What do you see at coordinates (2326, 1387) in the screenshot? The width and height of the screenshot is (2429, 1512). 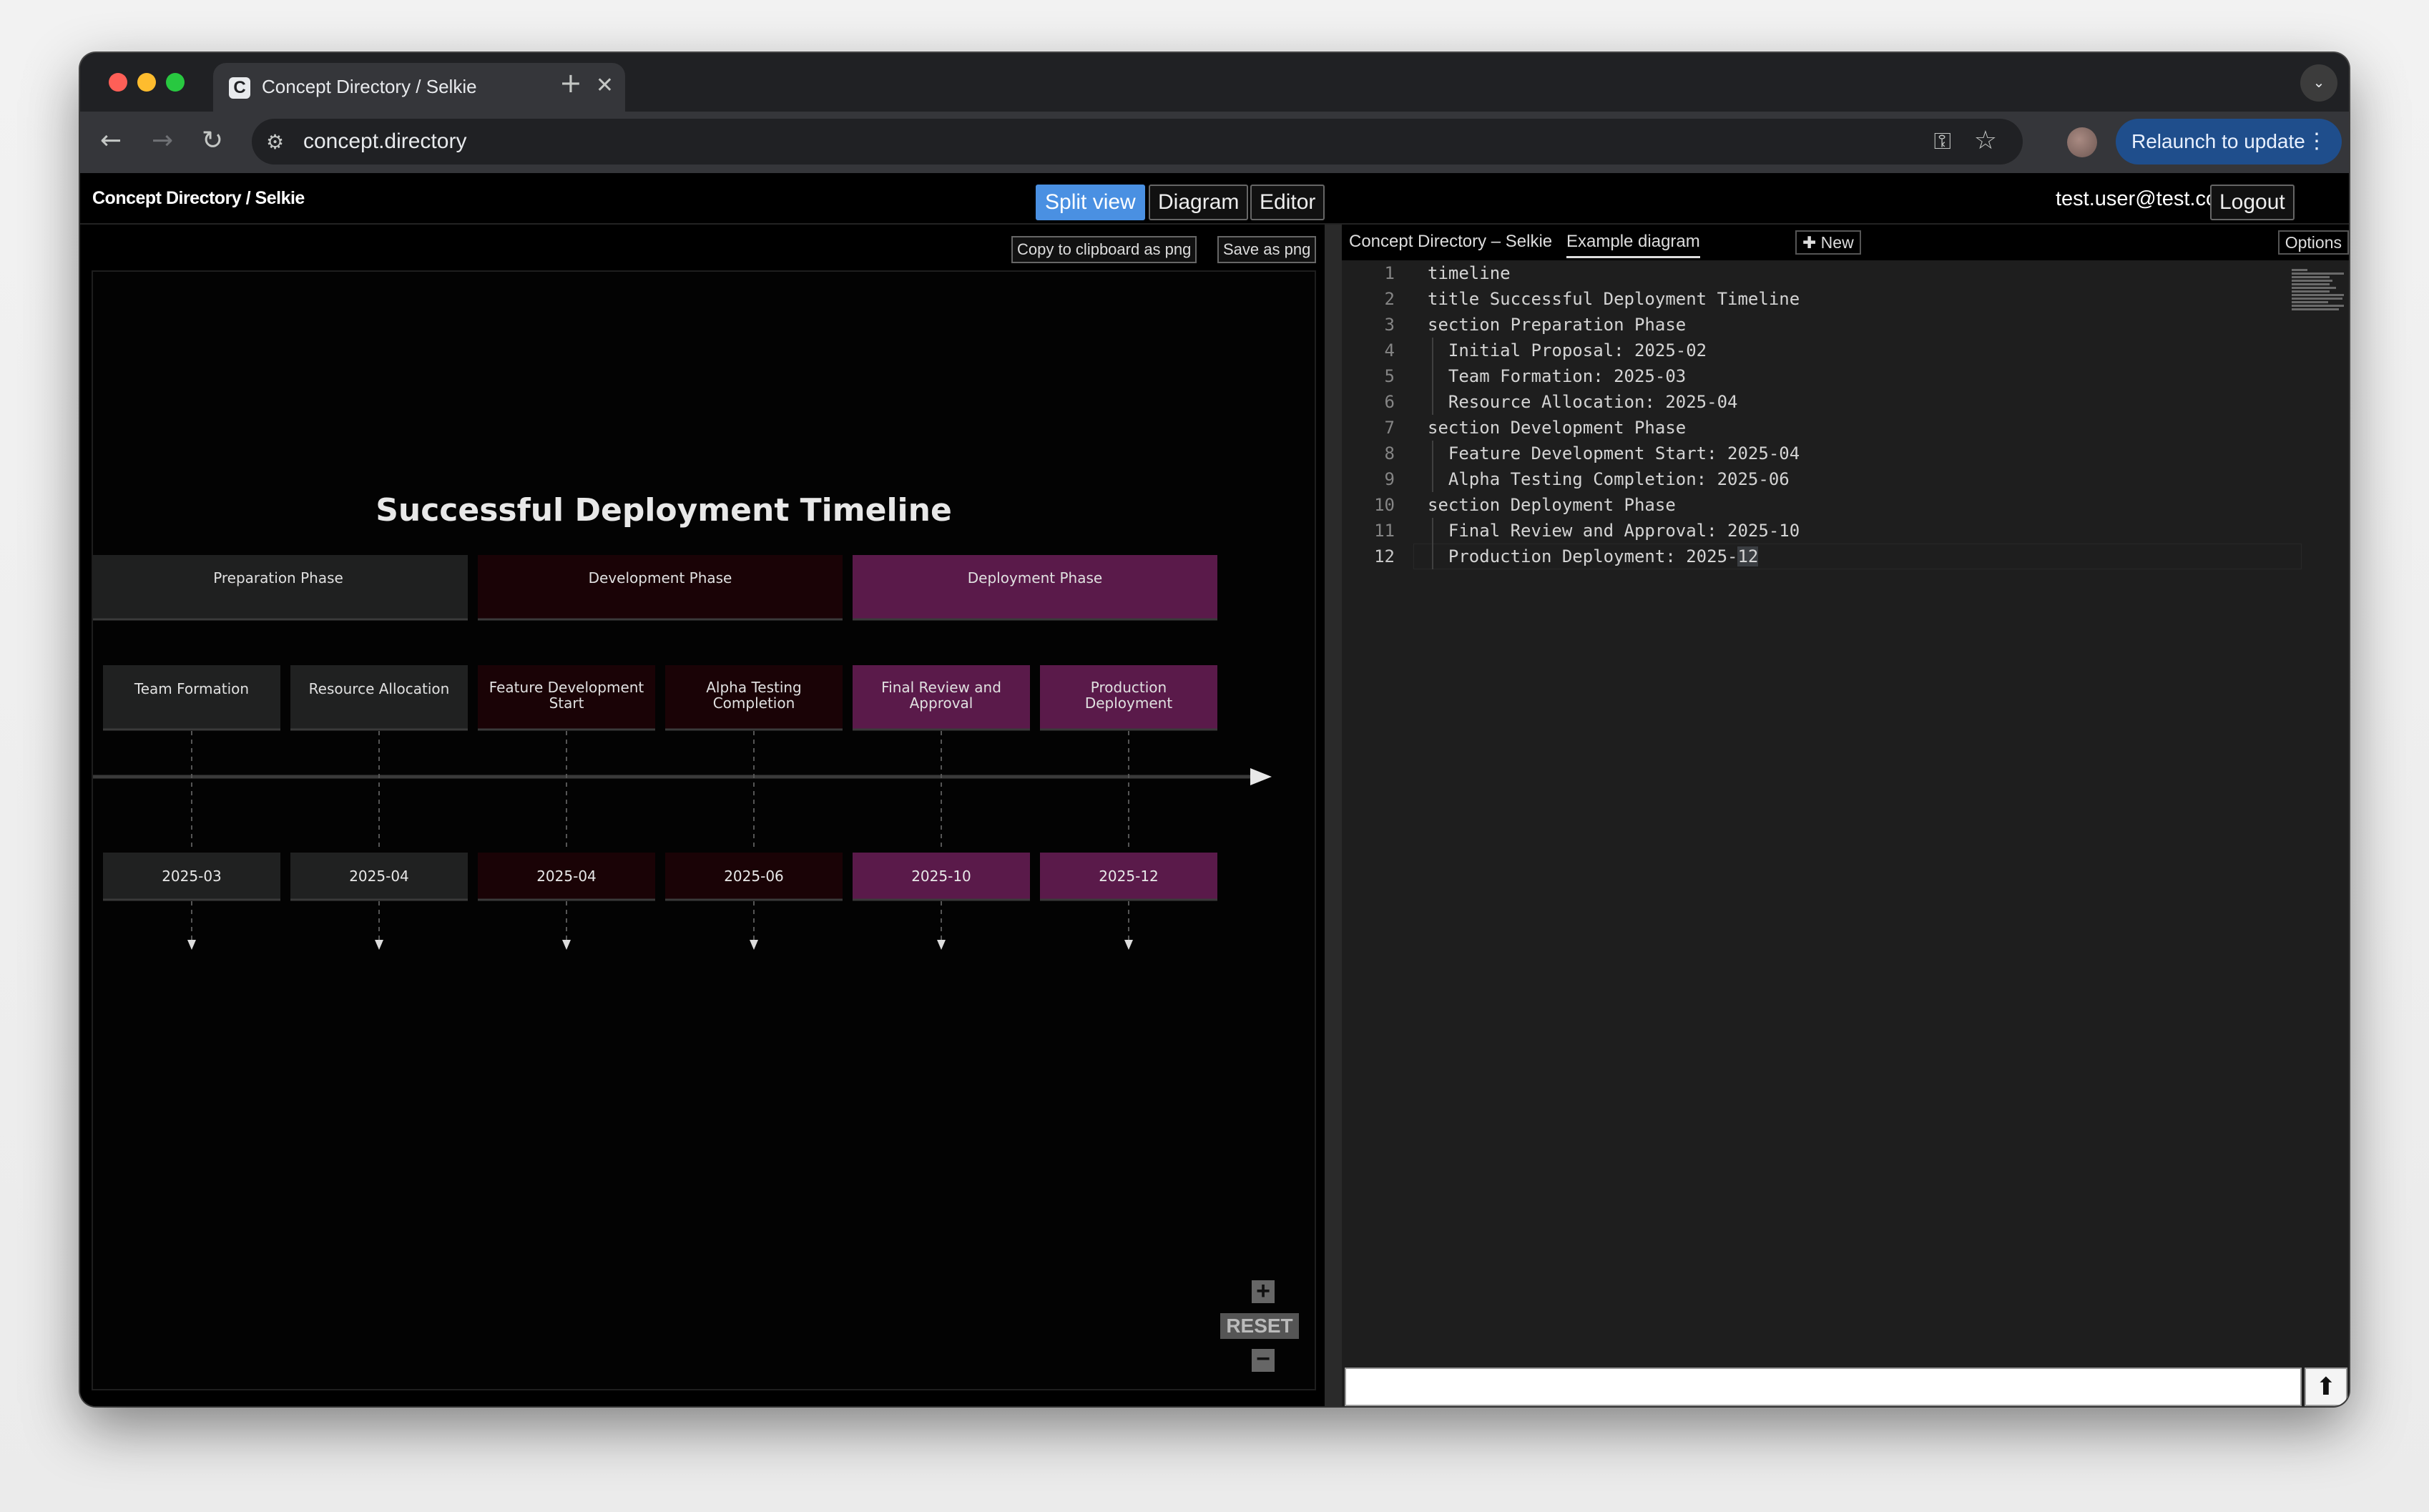 I see `arrow-up-icon: ⬆` at bounding box center [2326, 1387].